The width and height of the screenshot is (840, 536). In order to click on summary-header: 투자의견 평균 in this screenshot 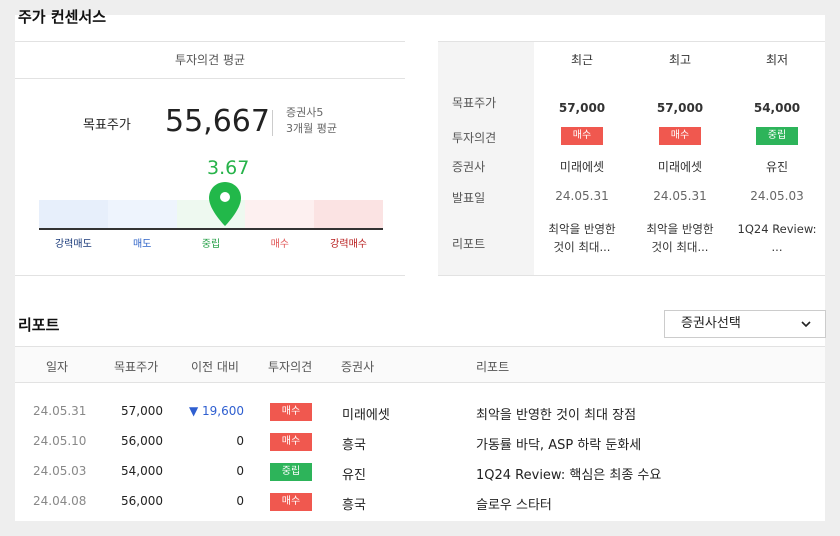, I will do `click(210, 60)`.